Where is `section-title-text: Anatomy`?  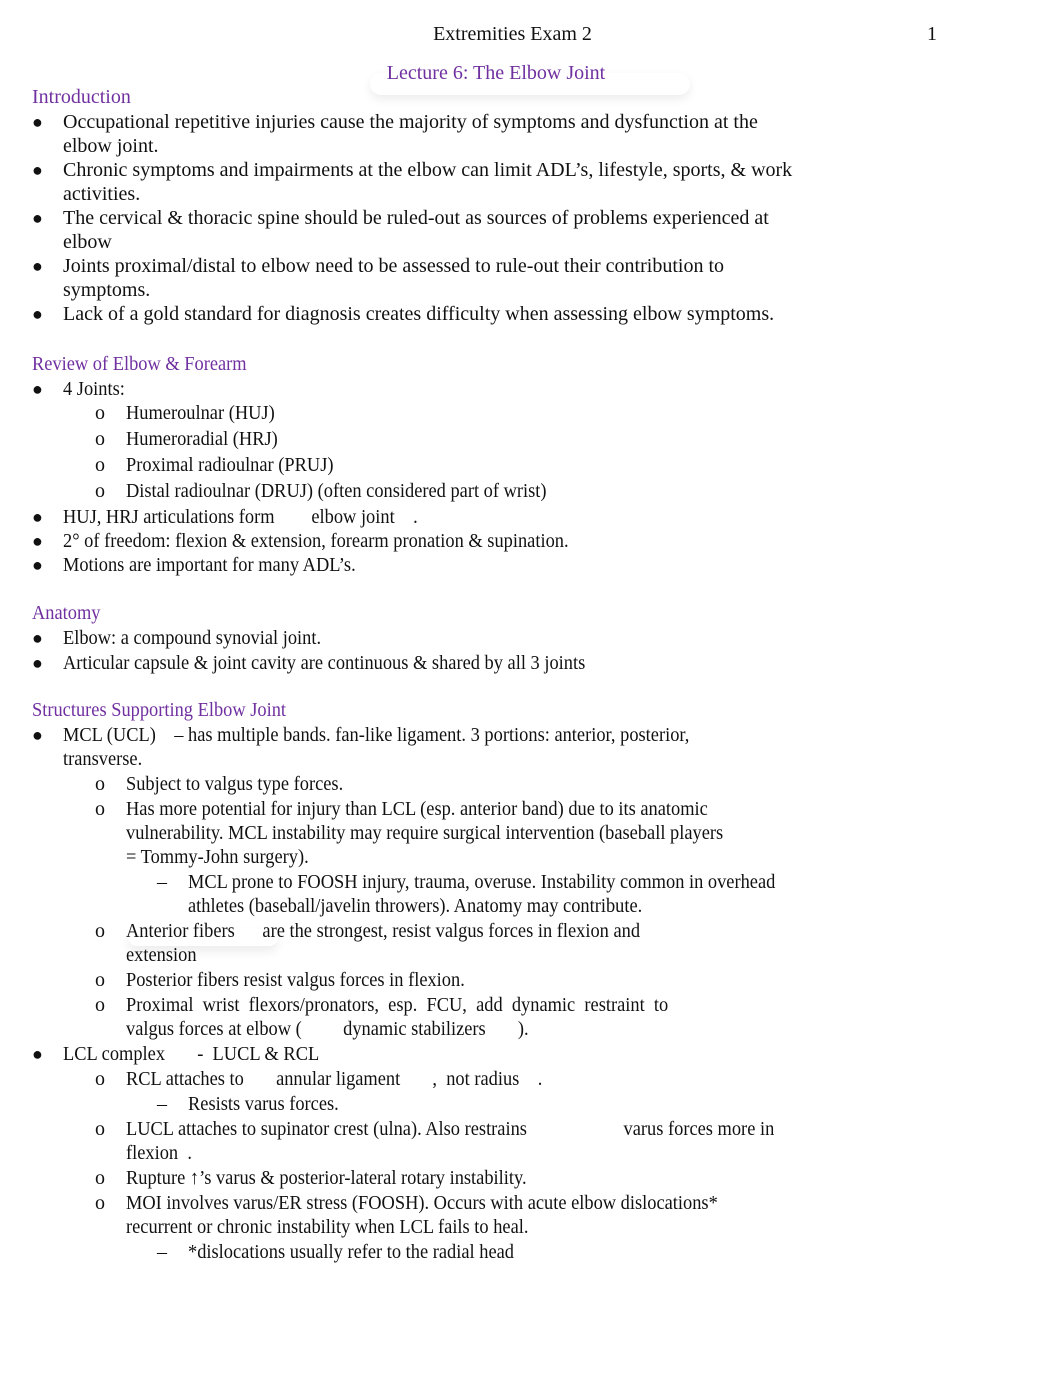 section-title-text: Anatomy is located at coordinates (66, 613).